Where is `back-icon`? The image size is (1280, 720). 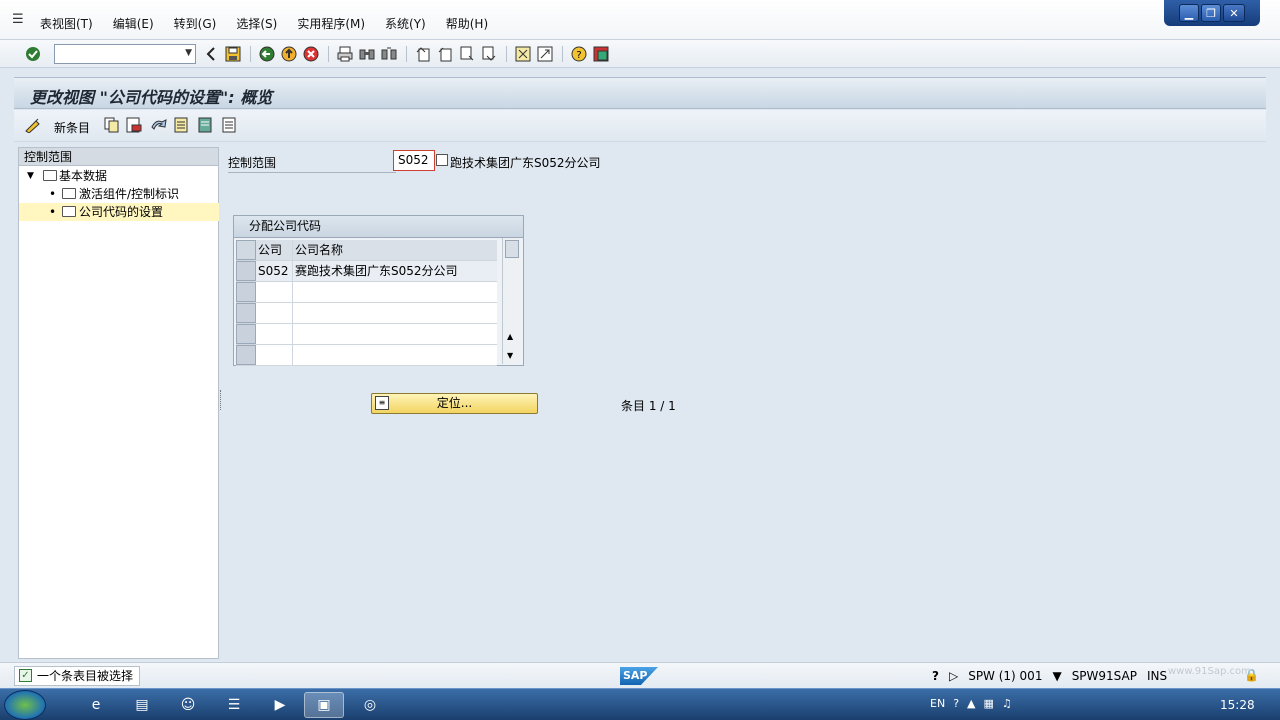
back-icon is located at coordinates (211, 54).